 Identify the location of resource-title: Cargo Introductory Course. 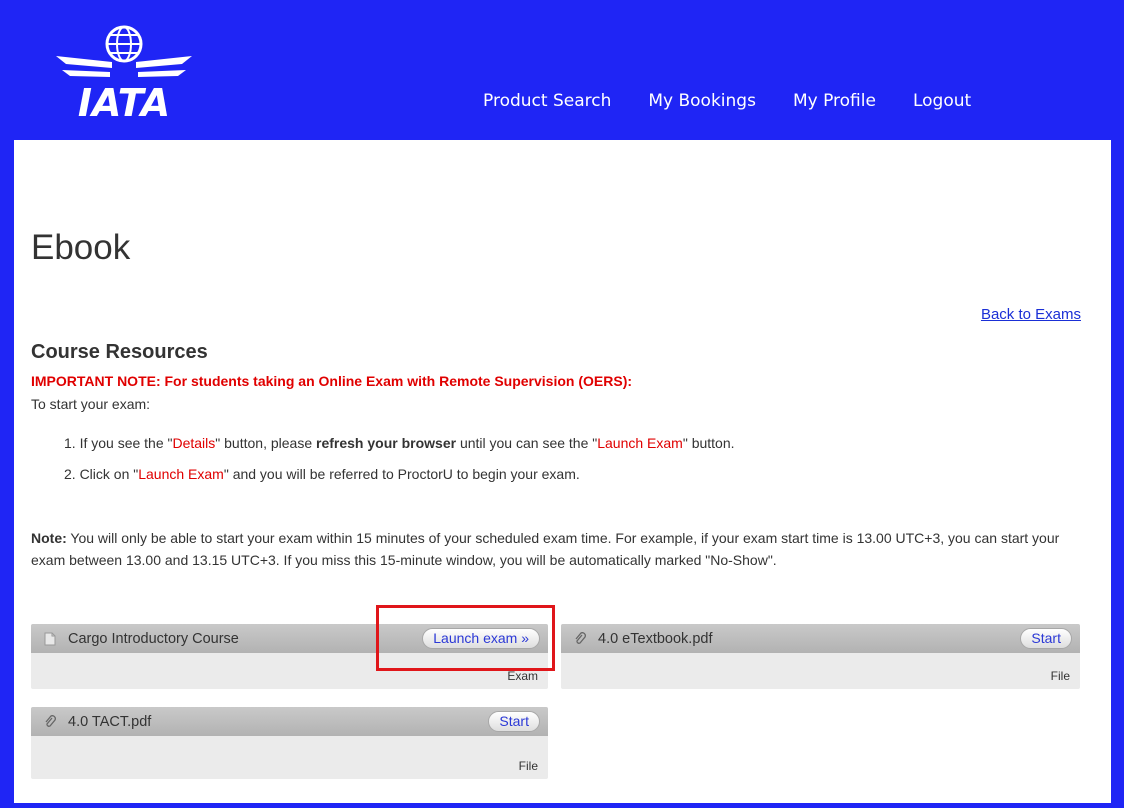
(153, 638).